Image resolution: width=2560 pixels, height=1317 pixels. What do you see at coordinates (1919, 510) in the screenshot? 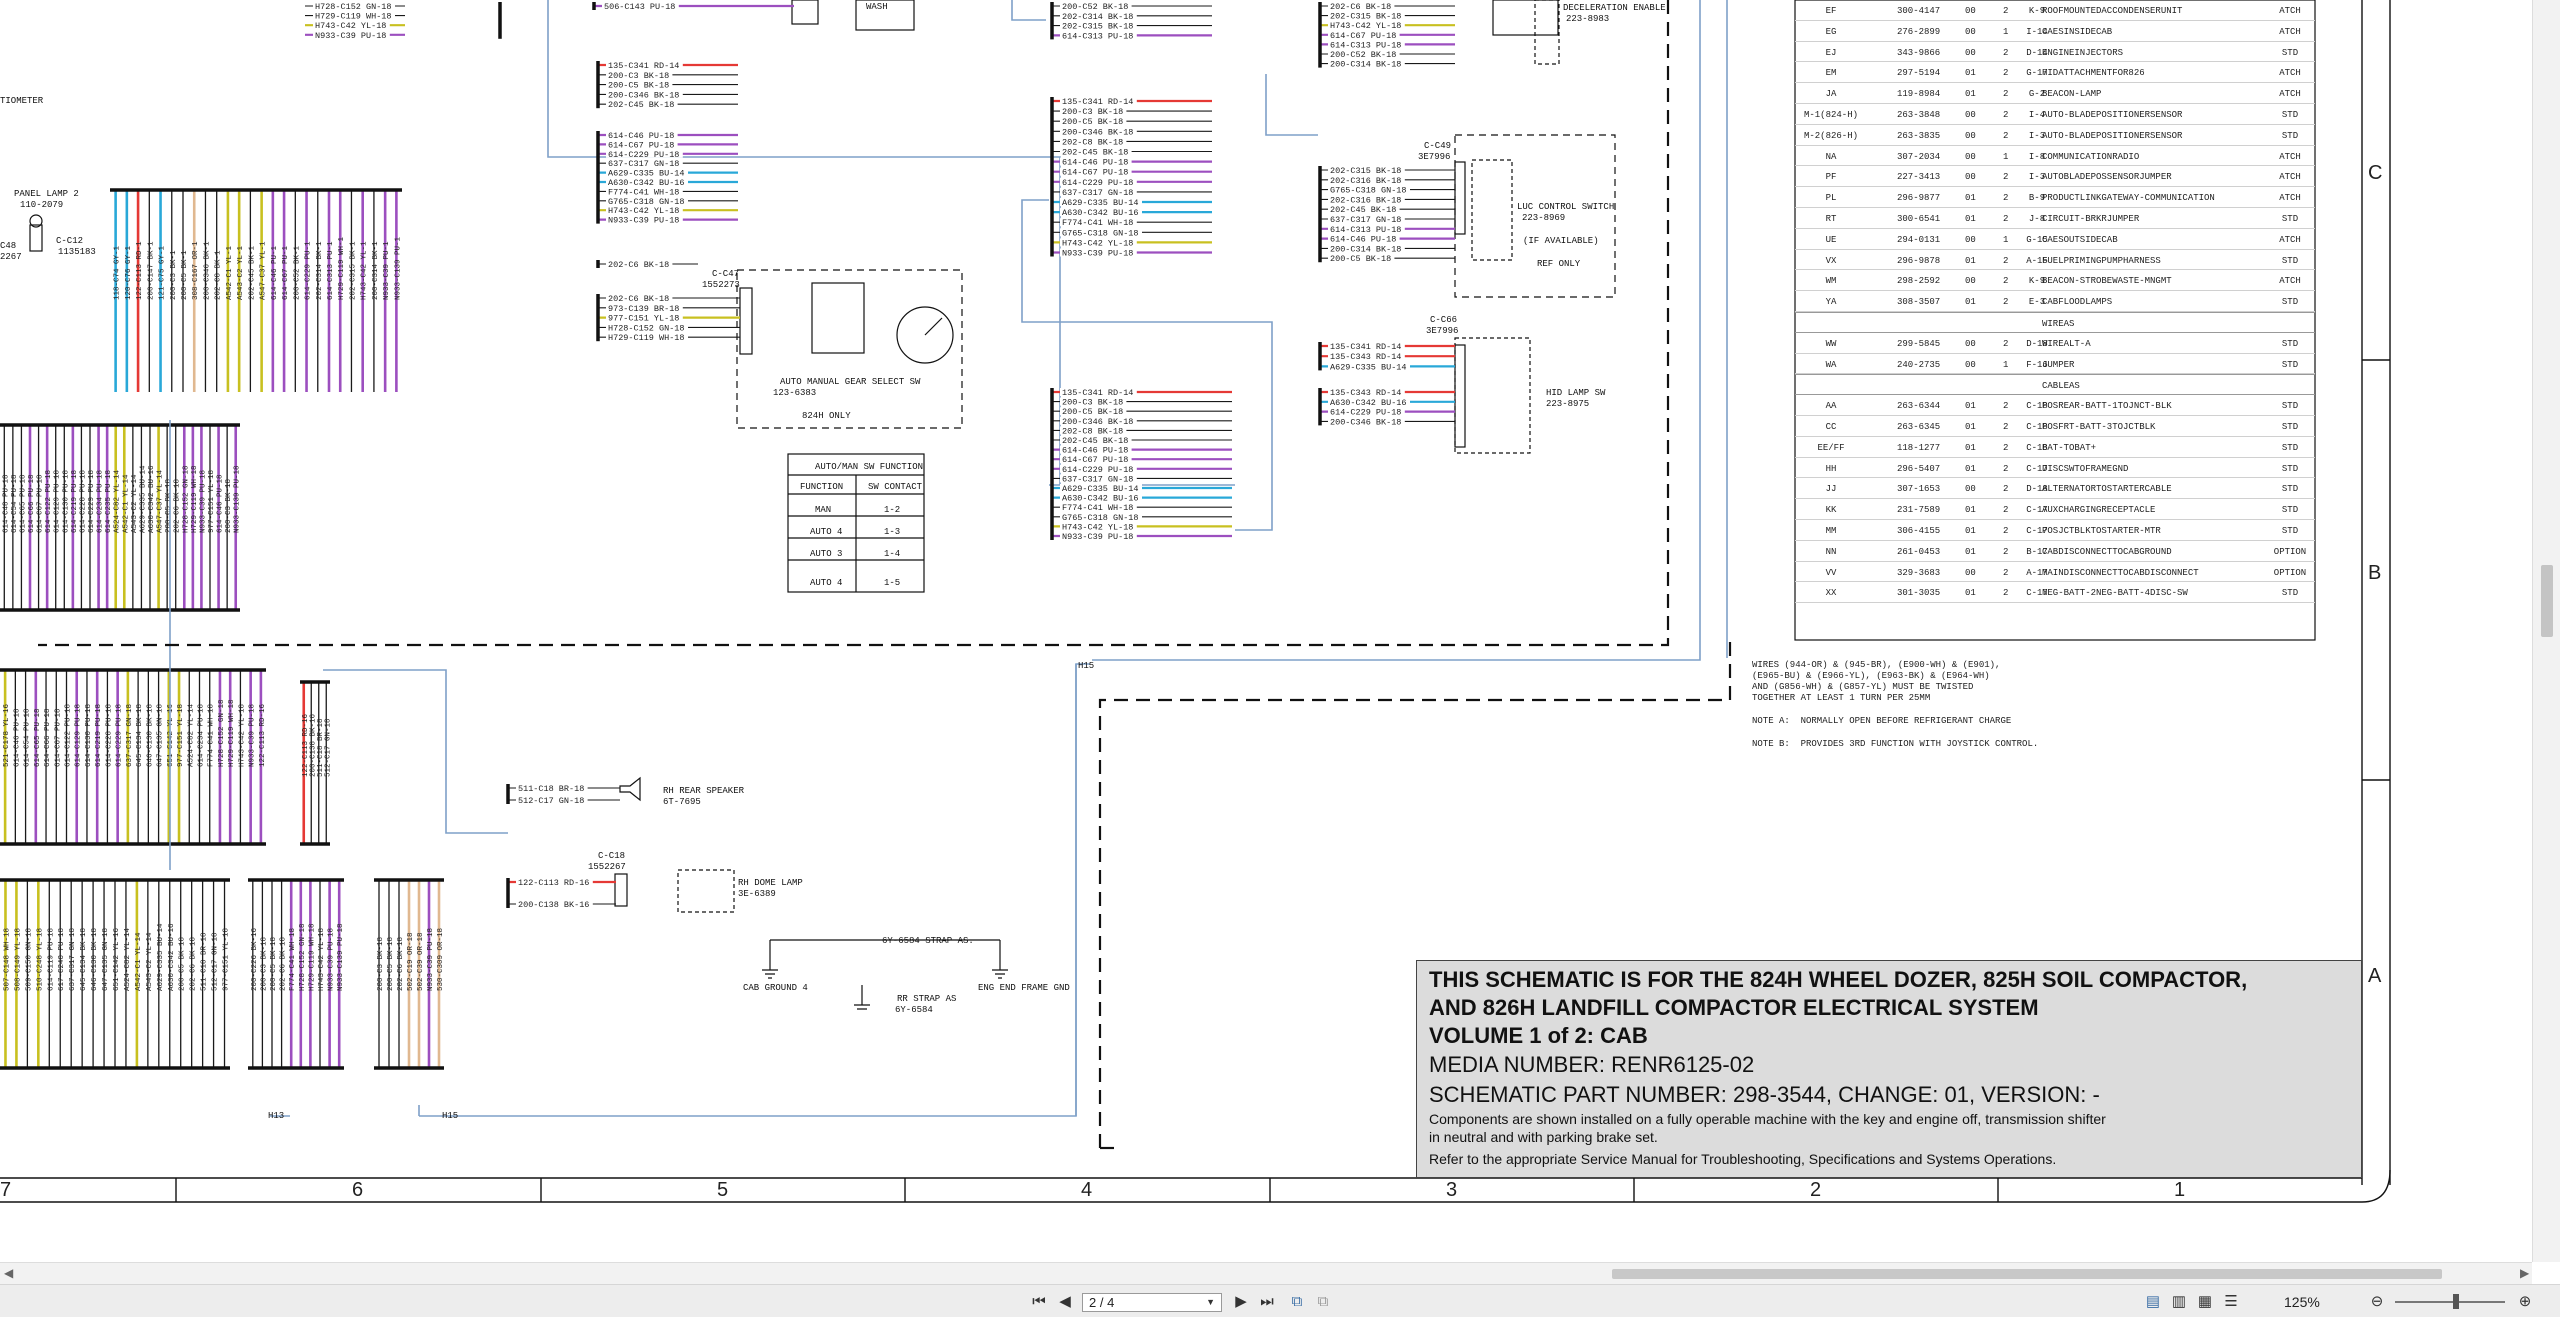
I see `parts-number: 231-7589` at bounding box center [1919, 510].